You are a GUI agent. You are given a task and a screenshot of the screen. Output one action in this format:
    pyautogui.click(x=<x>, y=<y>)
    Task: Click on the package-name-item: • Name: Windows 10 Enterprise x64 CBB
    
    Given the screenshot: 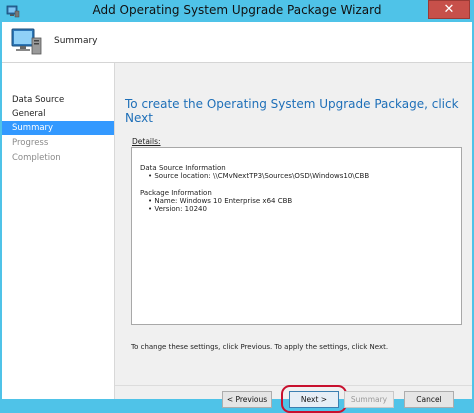 What is the action you would take?
    pyautogui.click(x=220, y=201)
    